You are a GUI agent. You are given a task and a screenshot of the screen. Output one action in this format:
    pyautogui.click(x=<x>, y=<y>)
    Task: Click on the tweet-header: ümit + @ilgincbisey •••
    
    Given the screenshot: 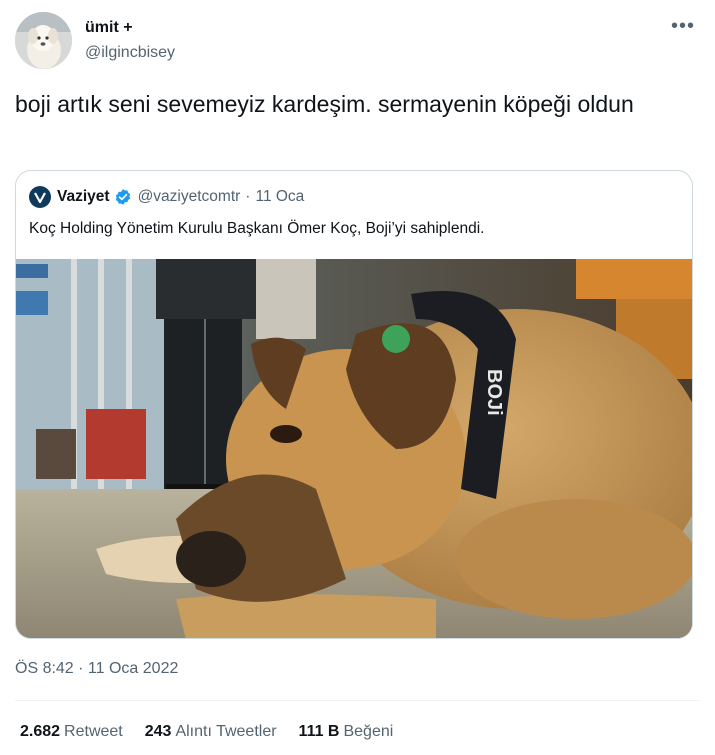 What is the action you would take?
    pyautogui.click(x=357, y=42)
    